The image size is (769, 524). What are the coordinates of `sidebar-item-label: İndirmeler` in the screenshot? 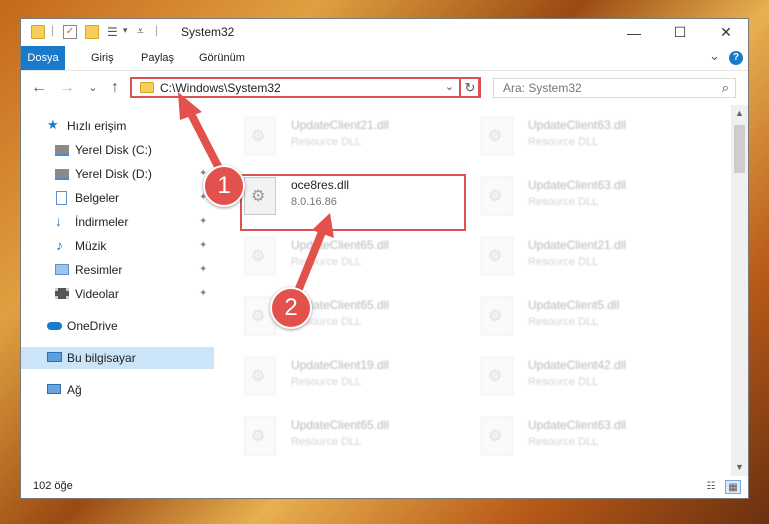 It's located at (102, 222).